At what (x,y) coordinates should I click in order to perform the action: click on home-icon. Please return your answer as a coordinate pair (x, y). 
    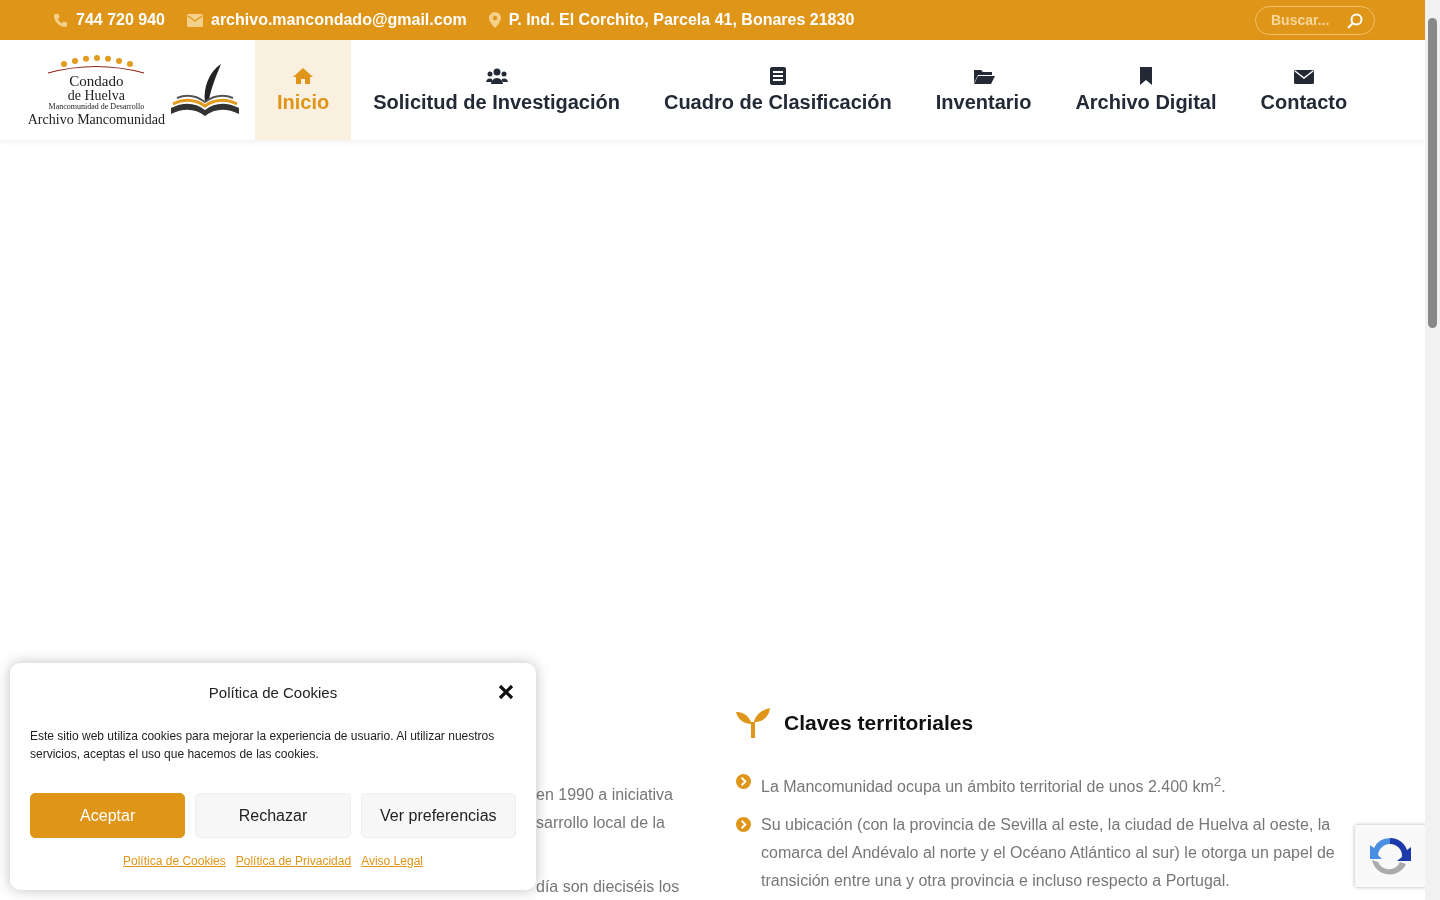
    Looking at the image, I should click on (303, 75).